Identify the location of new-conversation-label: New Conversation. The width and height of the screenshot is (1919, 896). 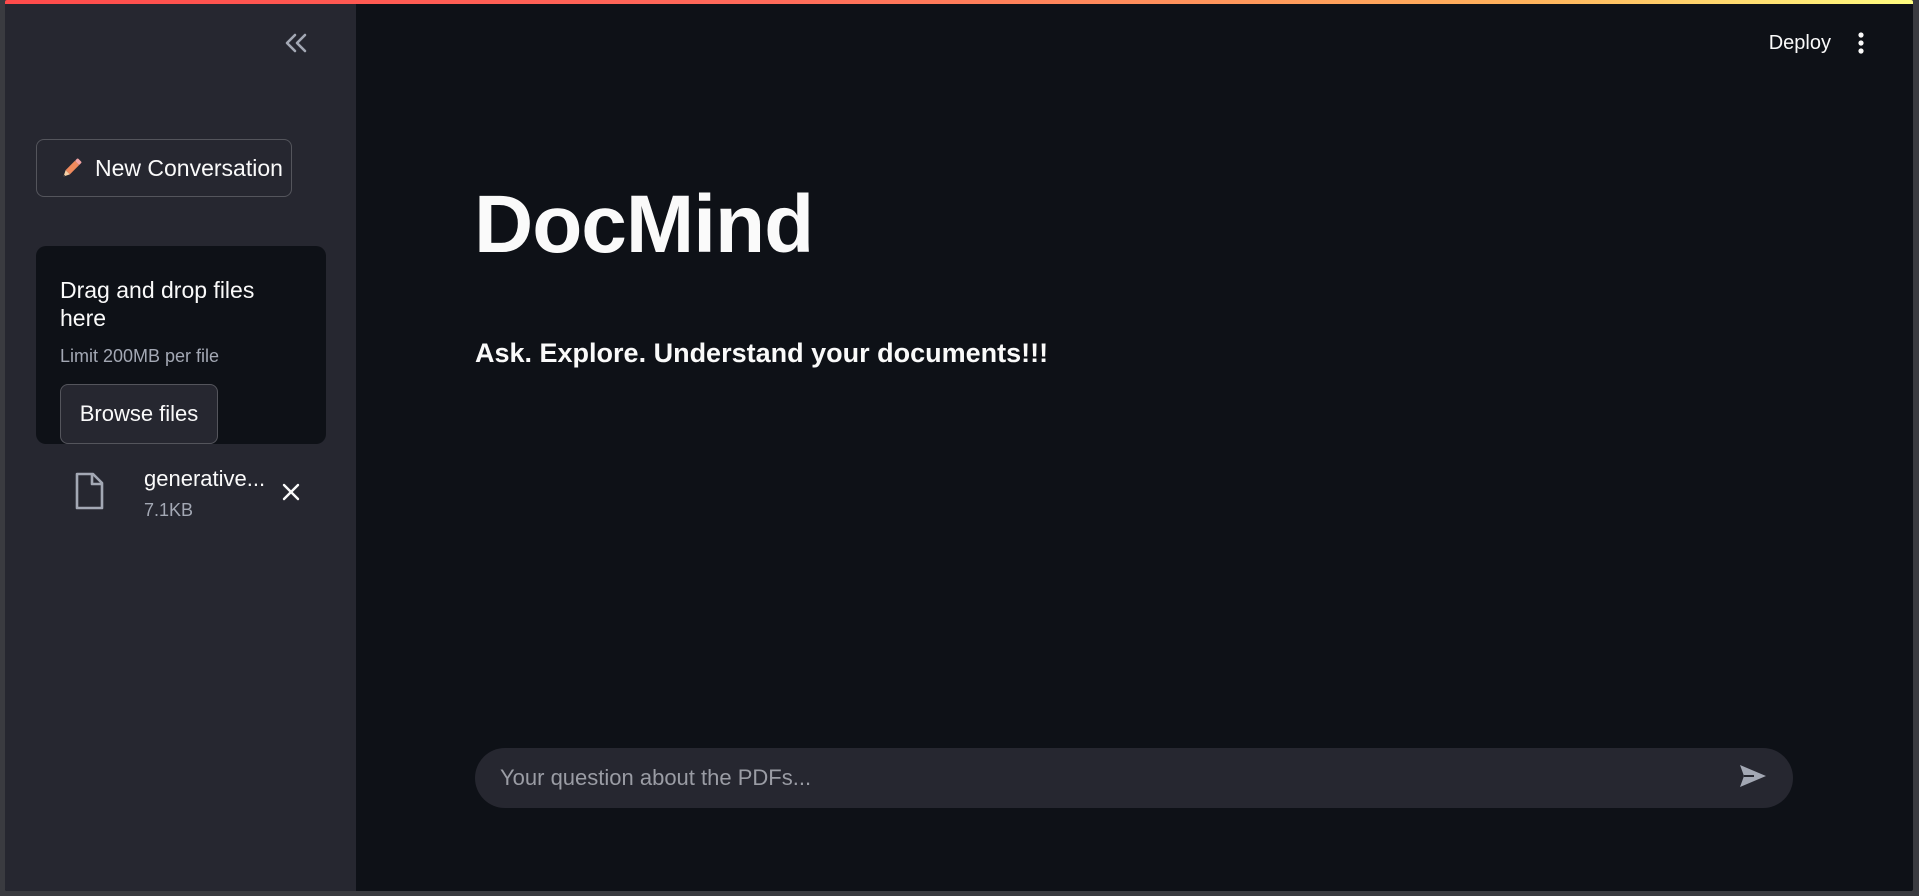
(189, 167).